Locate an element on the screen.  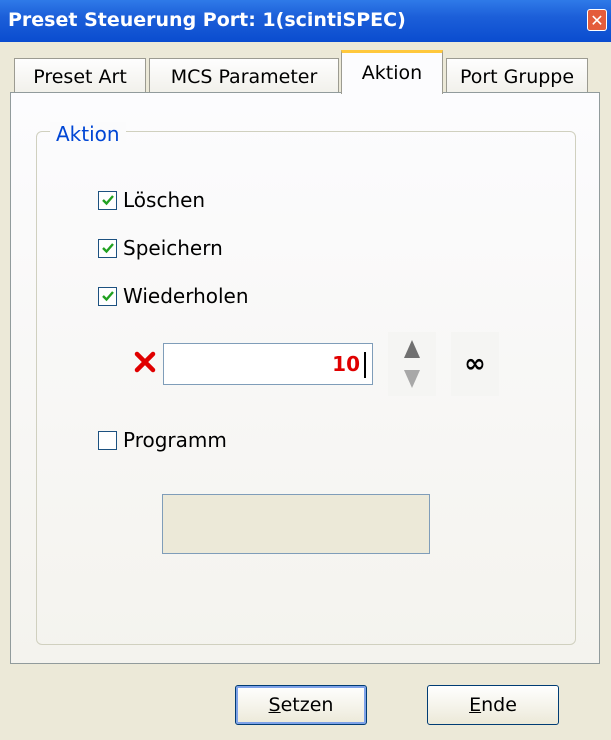
loeschen-label: Löschen is located at coordinates (164, 200).